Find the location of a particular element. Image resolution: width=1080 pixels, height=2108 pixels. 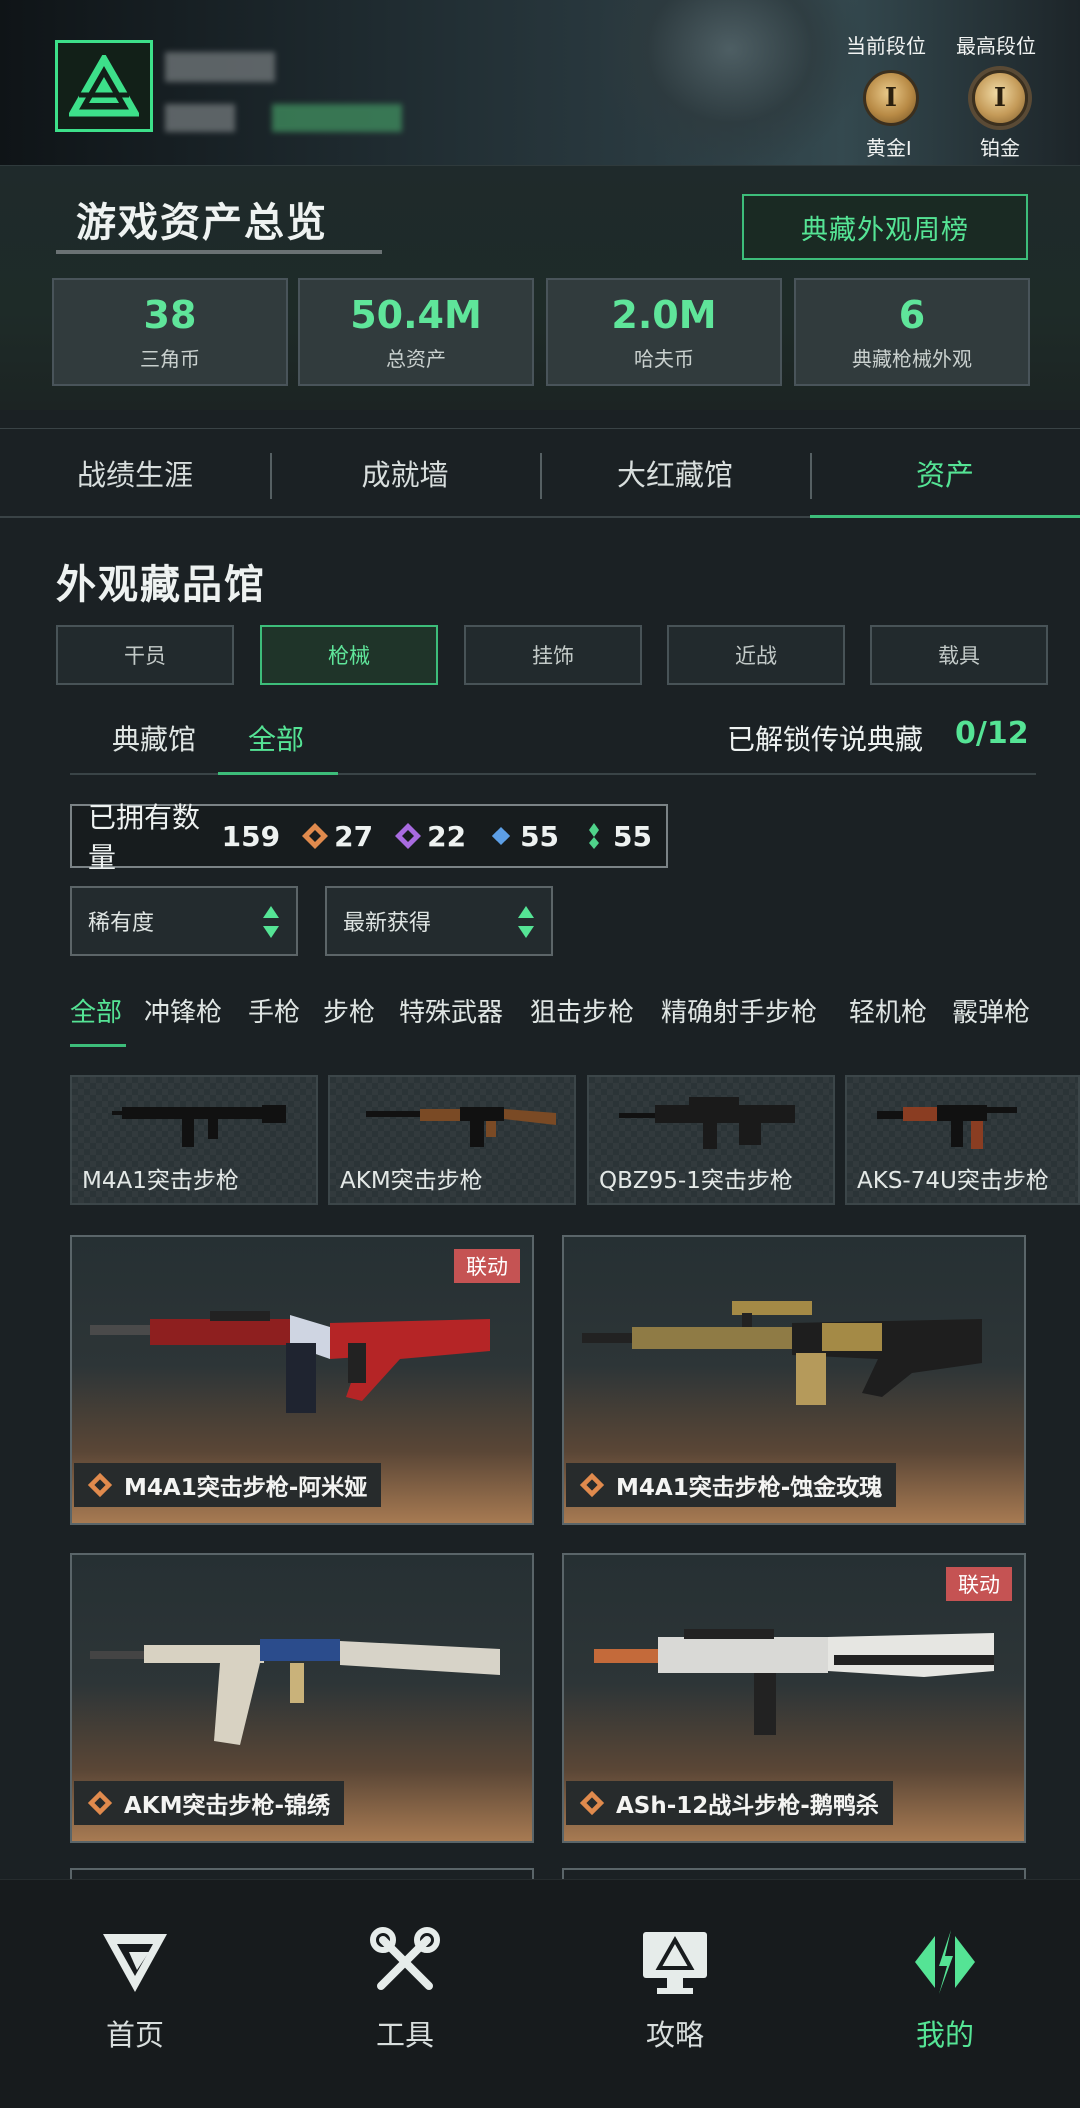

skin-card: AKM突击步枪-锦绣 is located at coordinates (302, 1698).